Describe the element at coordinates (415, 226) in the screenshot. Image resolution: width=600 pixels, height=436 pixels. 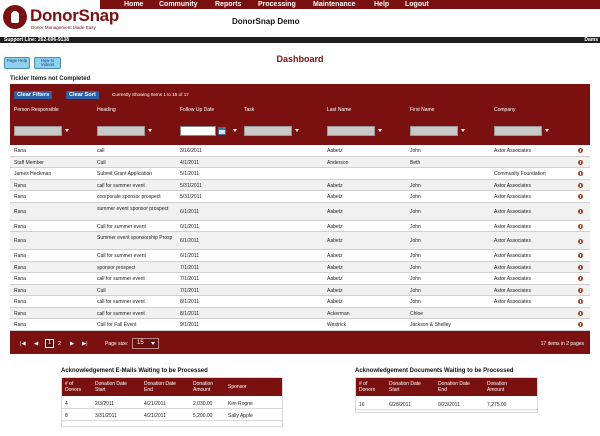
I see `cell-first-name: John` at that location.